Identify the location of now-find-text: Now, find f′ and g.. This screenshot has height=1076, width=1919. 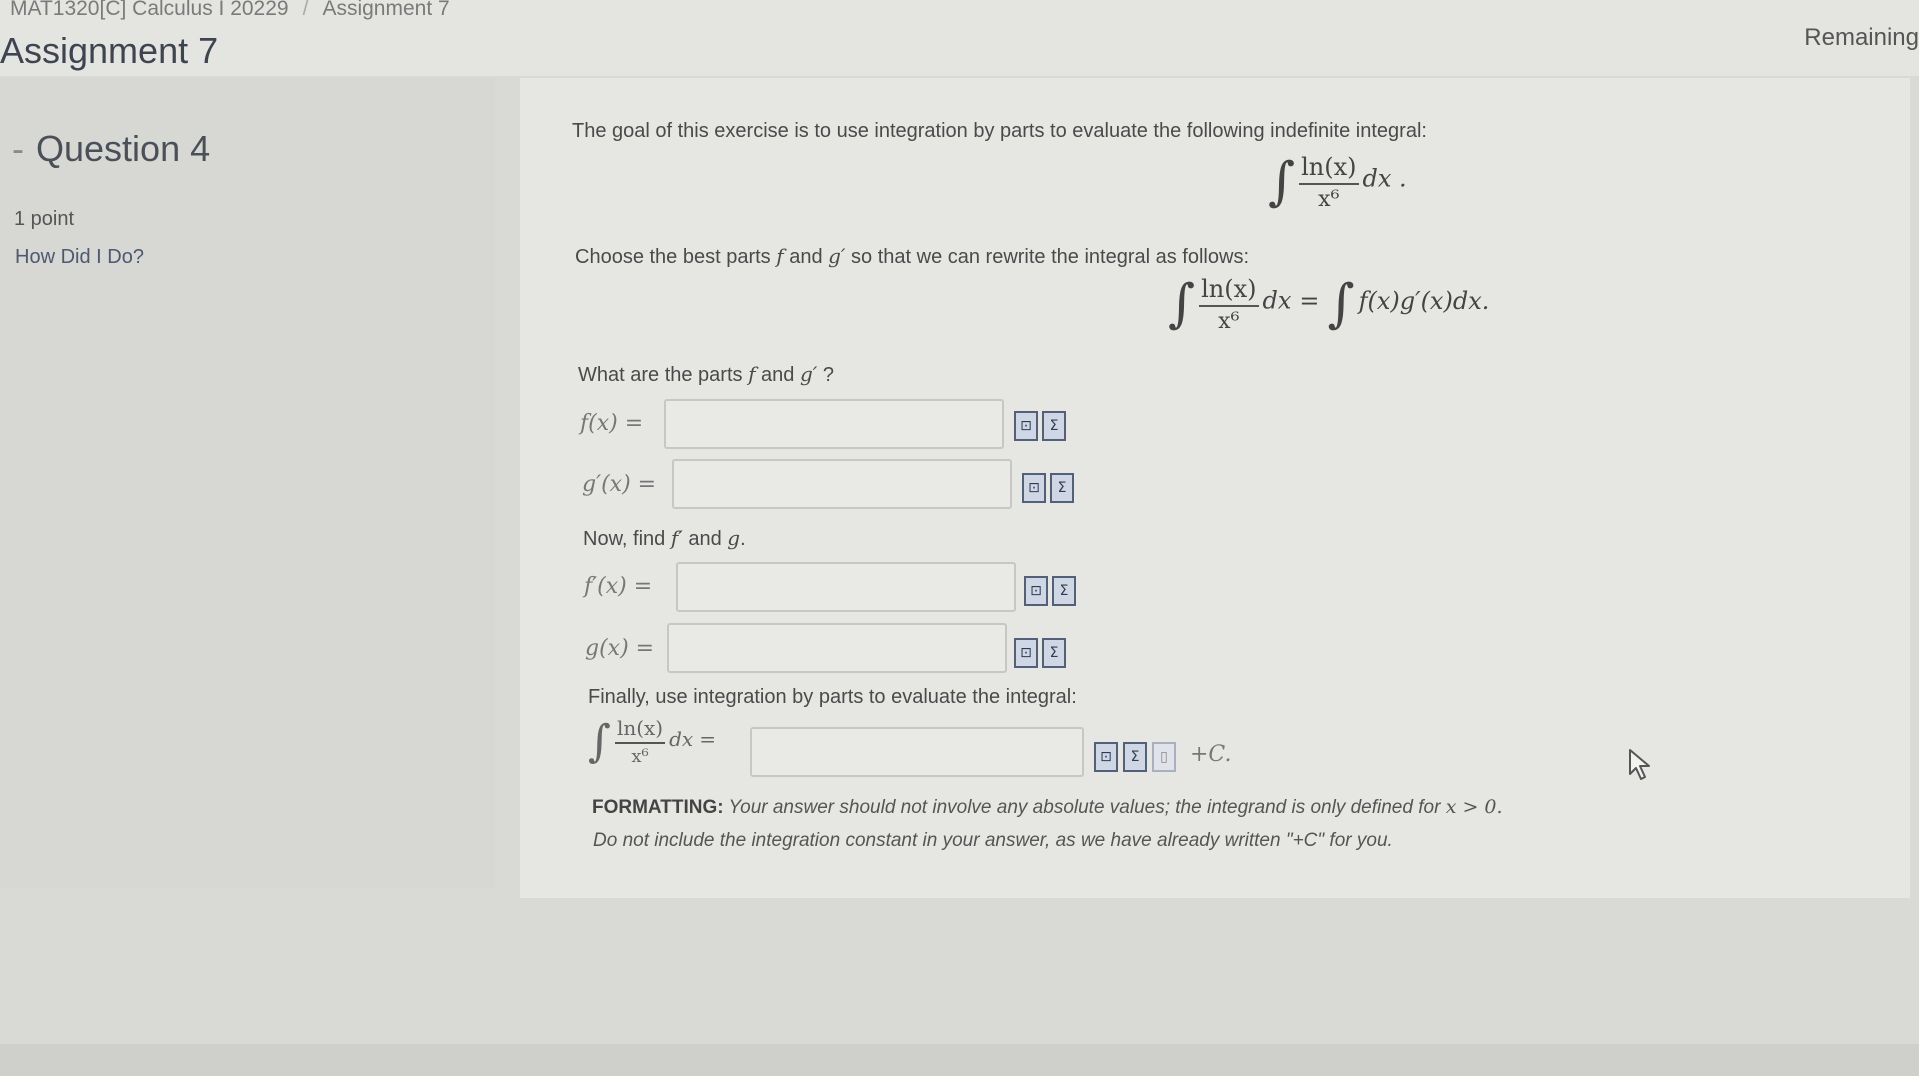
(664, 538).